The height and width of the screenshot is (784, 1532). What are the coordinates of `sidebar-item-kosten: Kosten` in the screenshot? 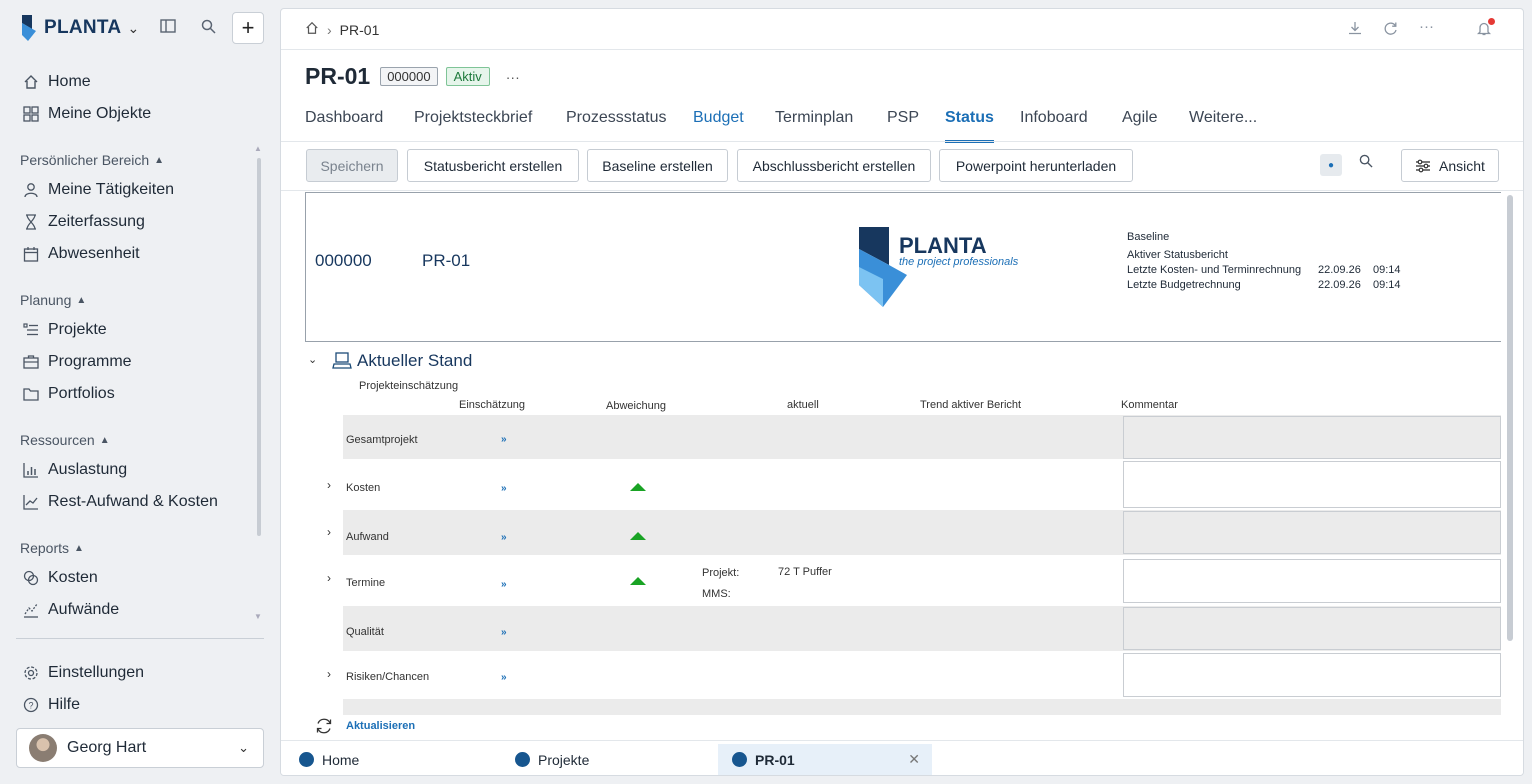 It's located at (60, 578).